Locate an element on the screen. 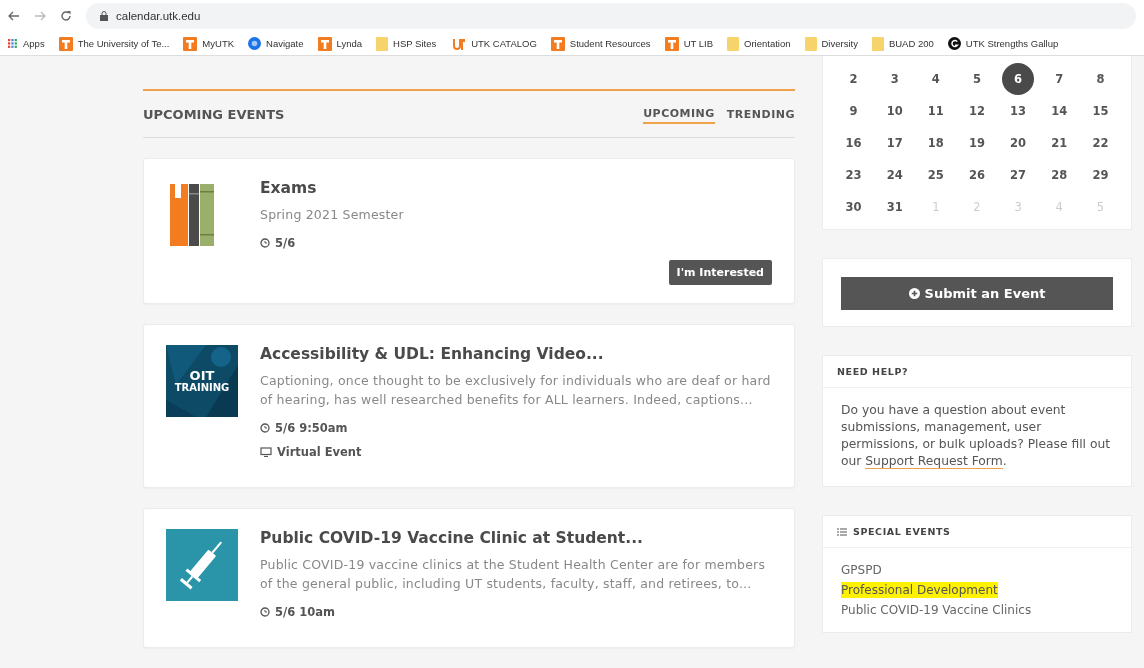 This screenshot has height=668, width=1144. plus-circle-icon is located at coordinates (914, 293).